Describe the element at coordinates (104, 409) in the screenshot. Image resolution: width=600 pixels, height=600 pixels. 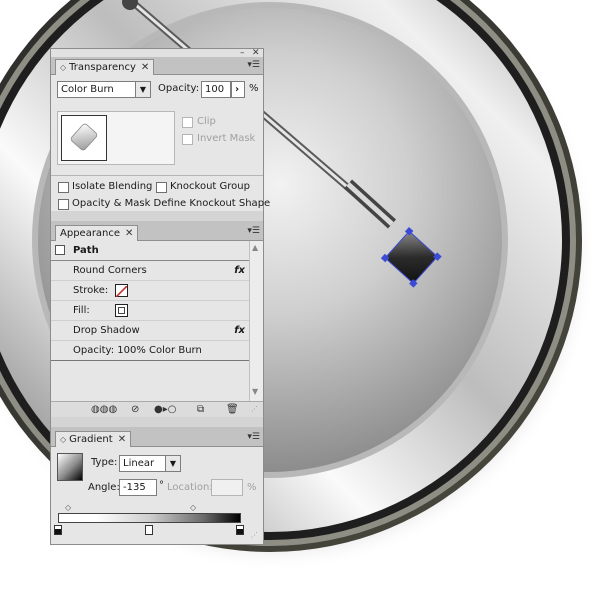
I see `new-art-icon: ◍◍◍` at that location.